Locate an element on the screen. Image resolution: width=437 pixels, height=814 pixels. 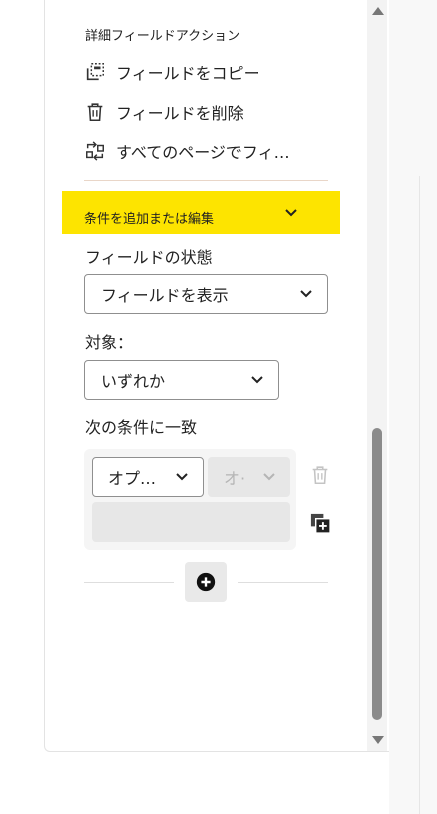
match-conditions-label: 次の条件に一致 is located at coordinates (141, 427).